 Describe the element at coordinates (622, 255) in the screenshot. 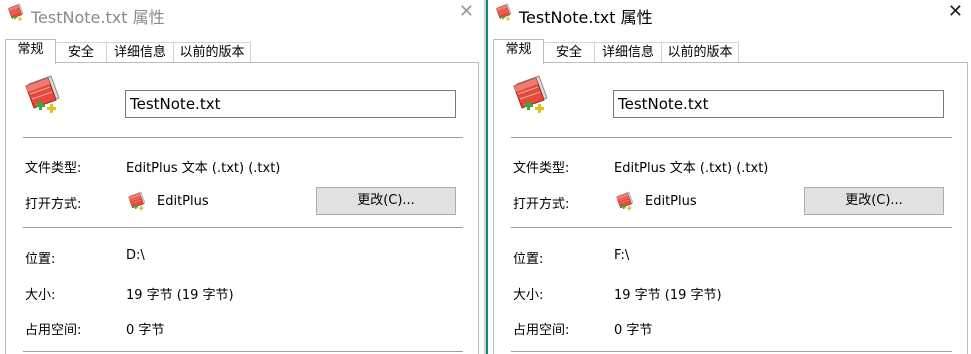

I see `location-value: F:\` at that location.